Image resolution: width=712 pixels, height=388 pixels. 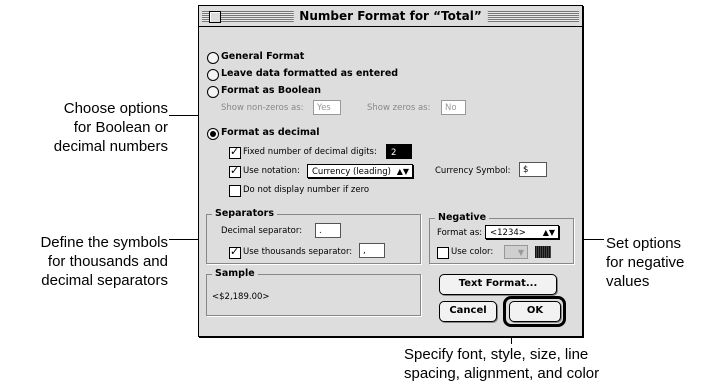 What do you see at coordinates (241, 297) in the screenshot?
I see `sample-value: <$2,189.00>` at bounding box center [241, 297].